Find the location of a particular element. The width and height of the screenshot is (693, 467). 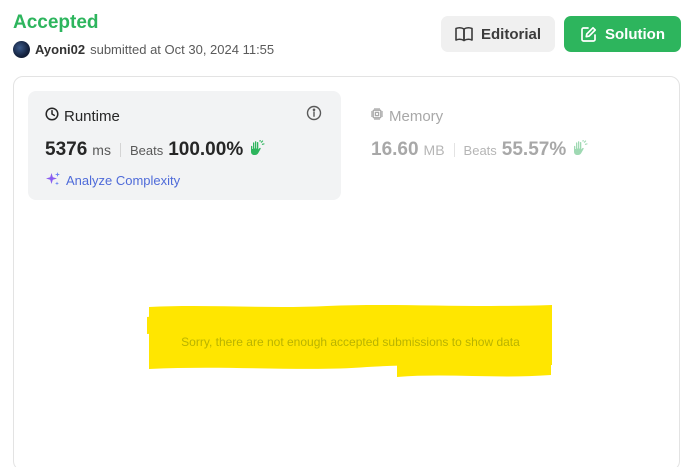

submitted-at-text: submitted at Oct 30, 2024 11:55 is located at coordinates (182, 49).